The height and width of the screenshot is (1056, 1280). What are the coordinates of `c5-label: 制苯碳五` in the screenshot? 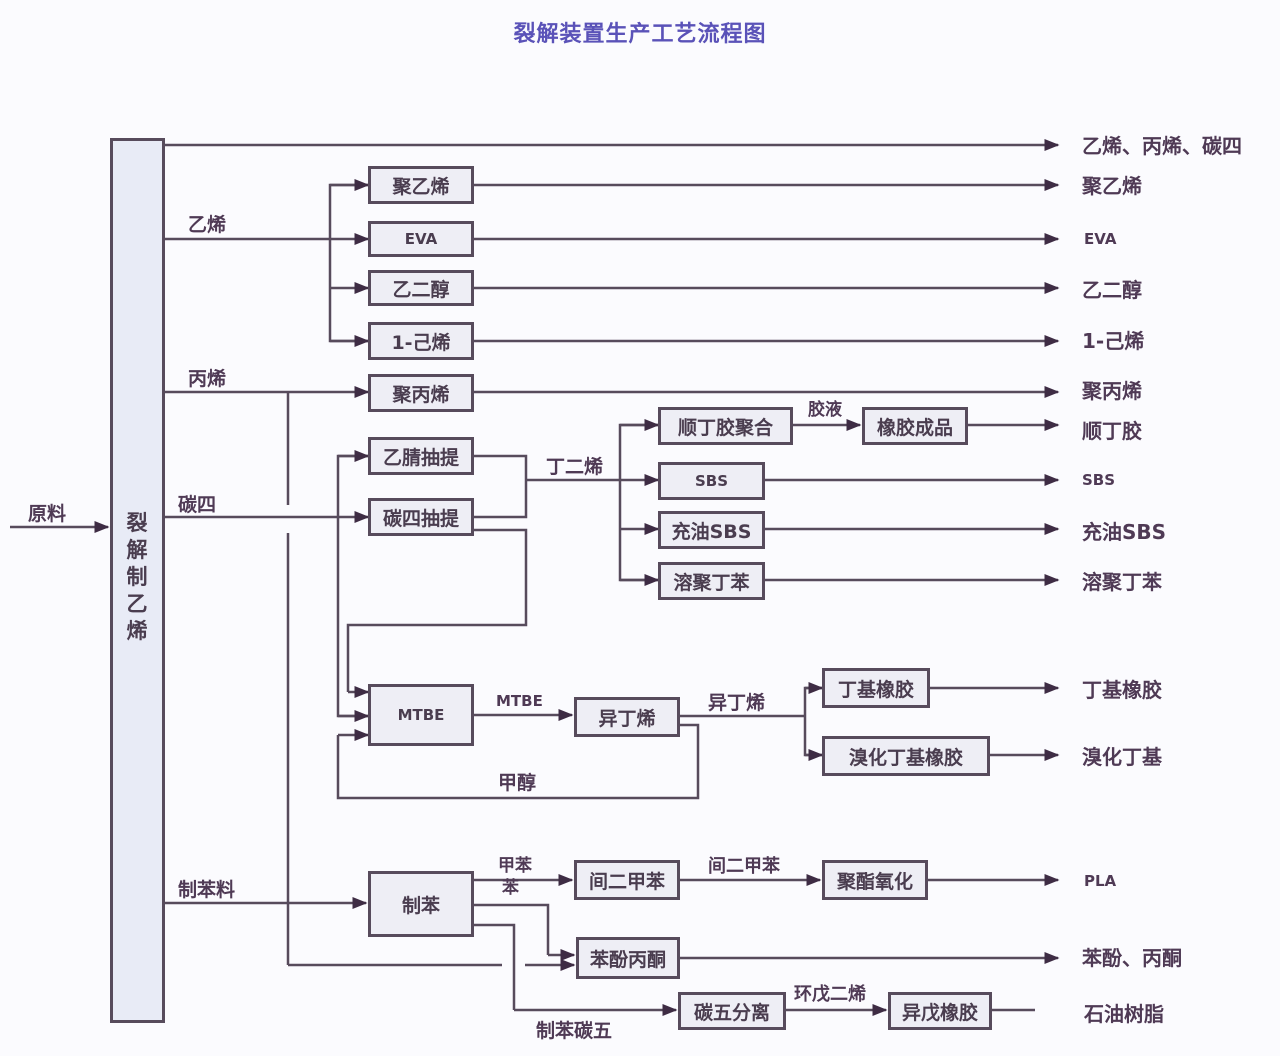 It's located at (574, 1031).